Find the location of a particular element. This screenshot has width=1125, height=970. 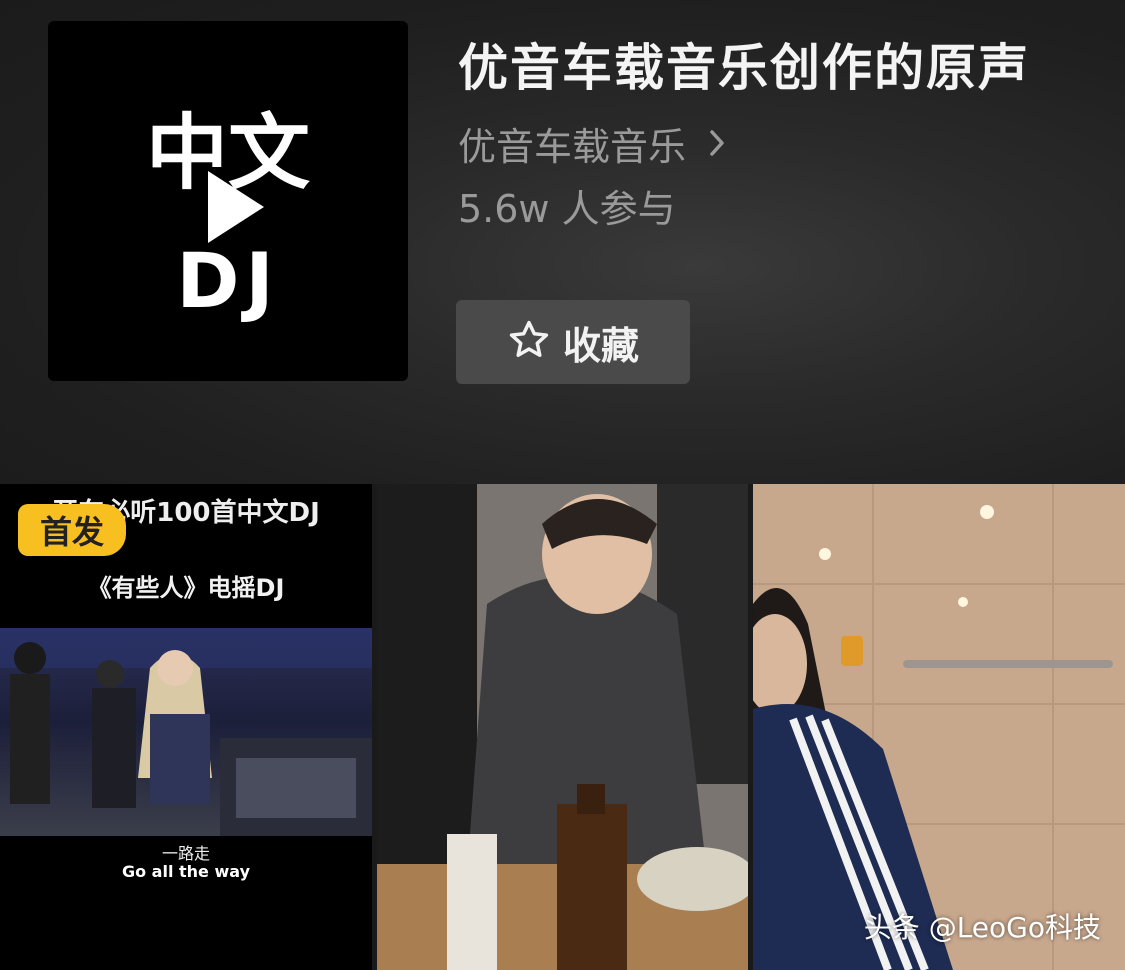

lyric-line-1: 一路走 is located at coordinates (185, 853).